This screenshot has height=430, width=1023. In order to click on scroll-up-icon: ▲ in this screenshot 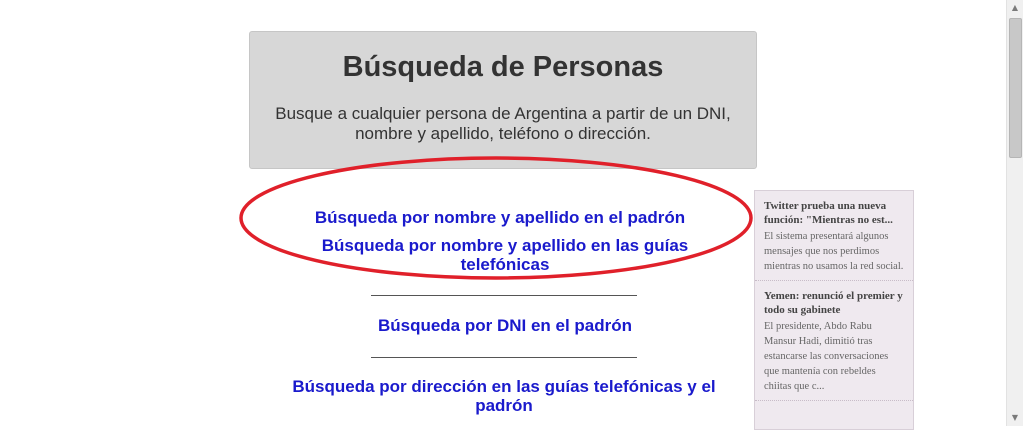, I will do `click(1015, 8)`.